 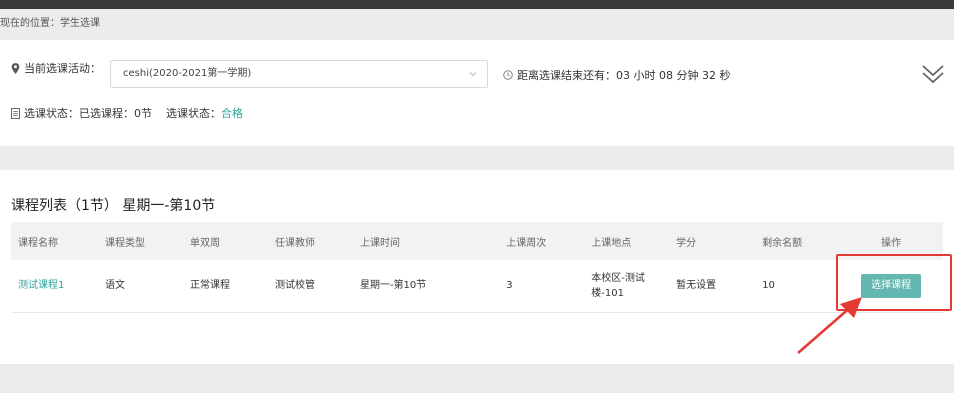 I want to click on activity-select-value: ceshi(2020-2021第一学期), so click(x=187, y=73).